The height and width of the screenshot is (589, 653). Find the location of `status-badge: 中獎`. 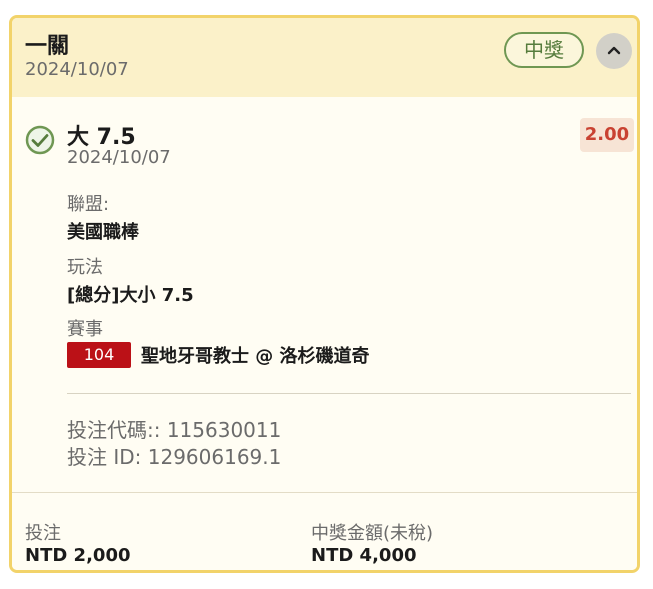

status-badge: 中獎 is located at coordinates (544, 50).